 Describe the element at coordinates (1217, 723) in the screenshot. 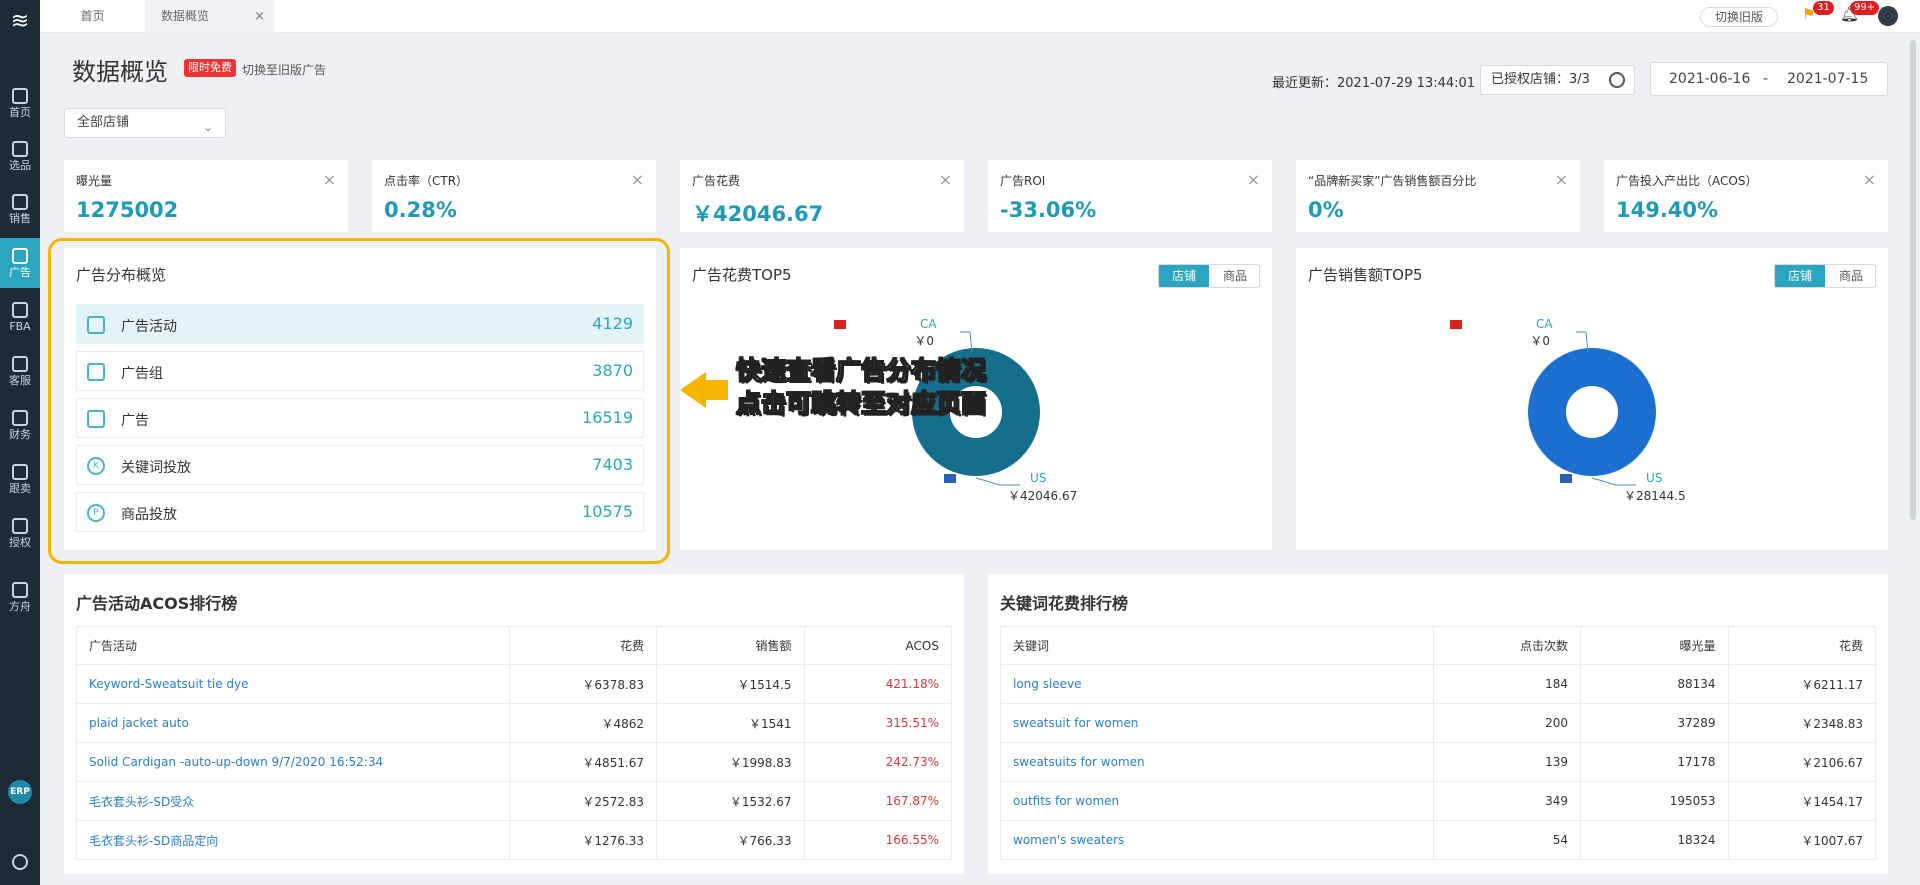

I see `table-cell: sweatsuit for women` at that location.